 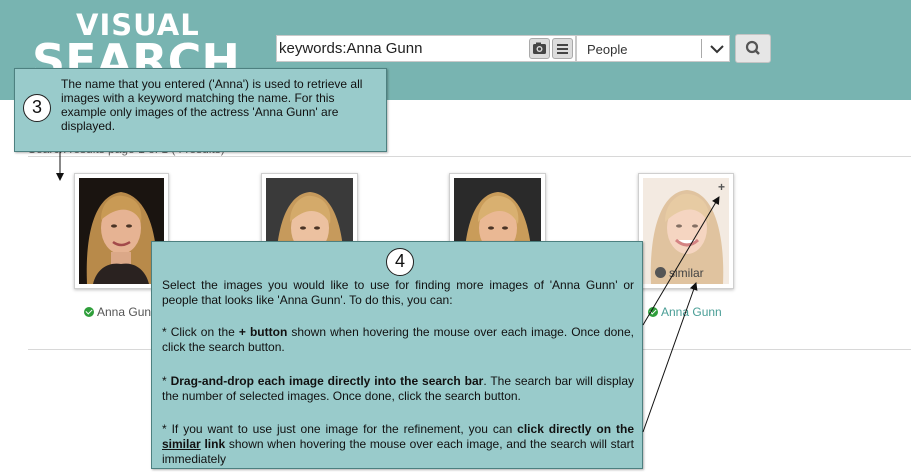 I want to click on callout-4-arrow-plus, so click(x=681, y=261).